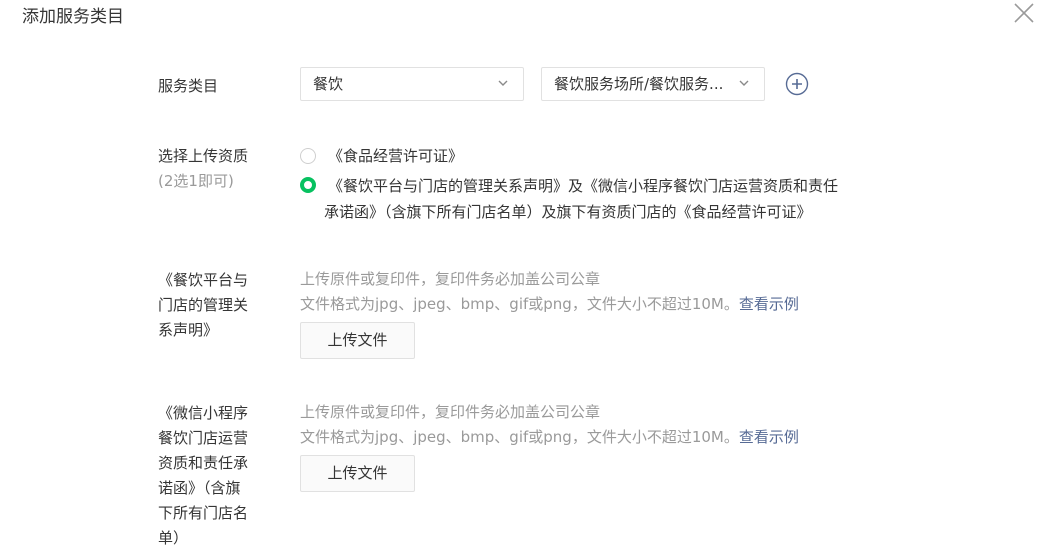 The image size is (1047, 556). I want to click on label-line: 门店的管理关, so click(203, 305).